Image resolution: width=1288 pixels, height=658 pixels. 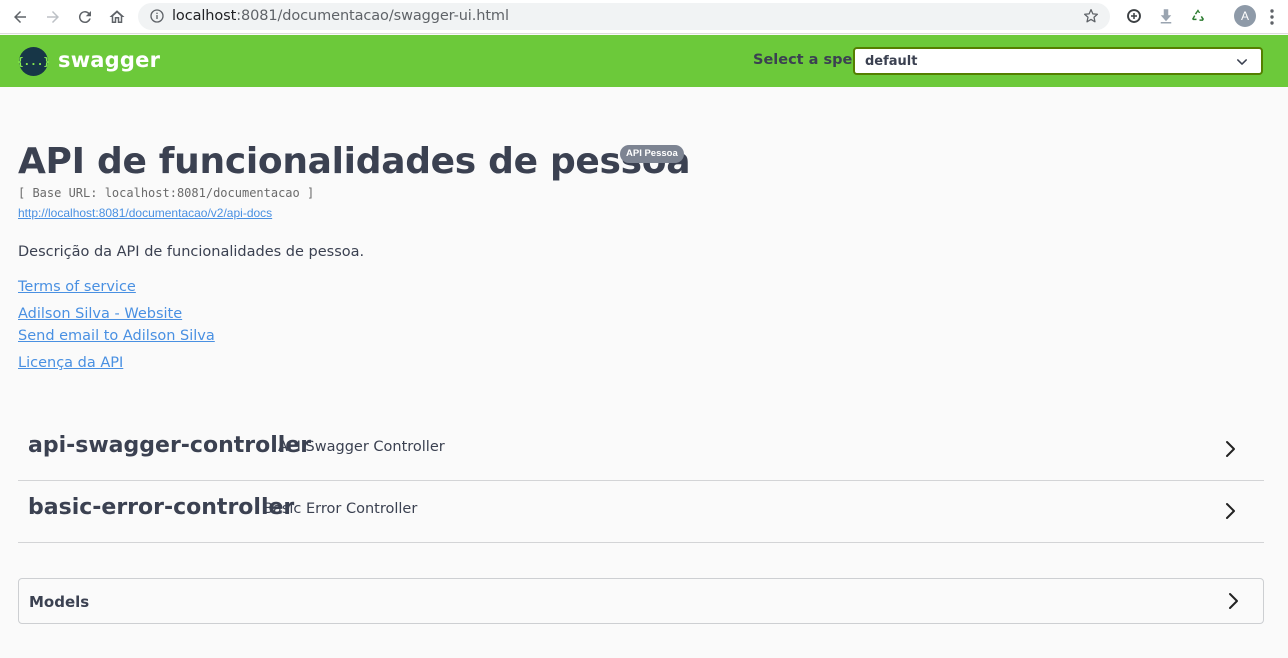 I want to click on license-link: Licença da API, so click(x=70, y=363).